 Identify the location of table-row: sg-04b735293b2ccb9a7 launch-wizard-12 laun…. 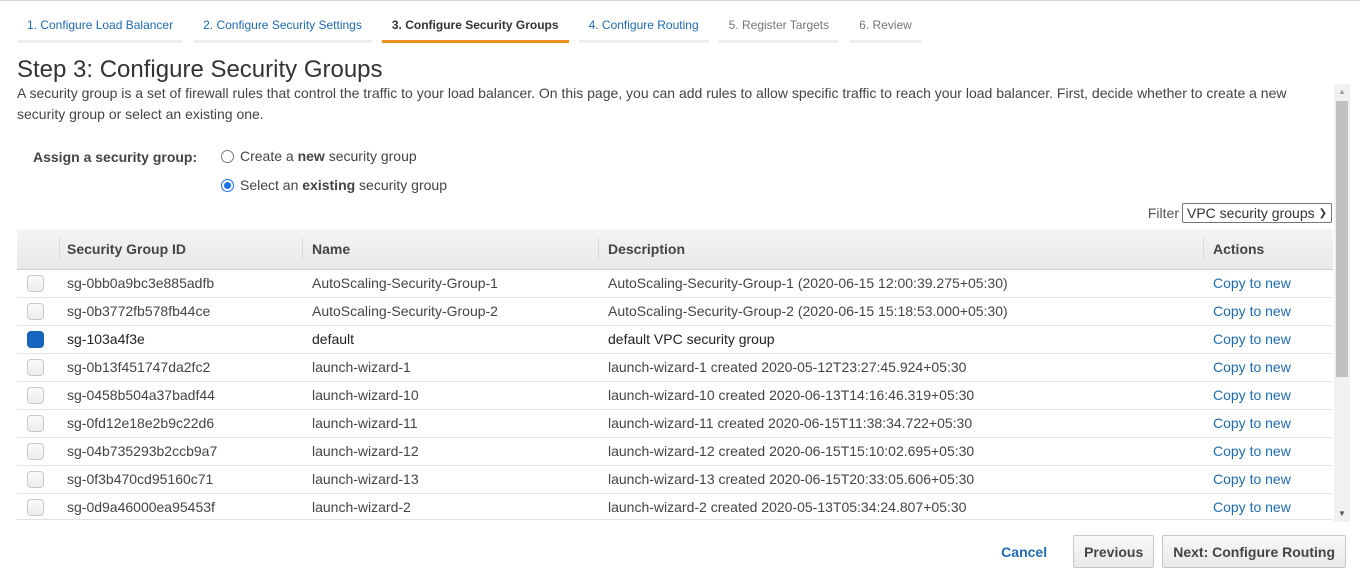
(675, 451).